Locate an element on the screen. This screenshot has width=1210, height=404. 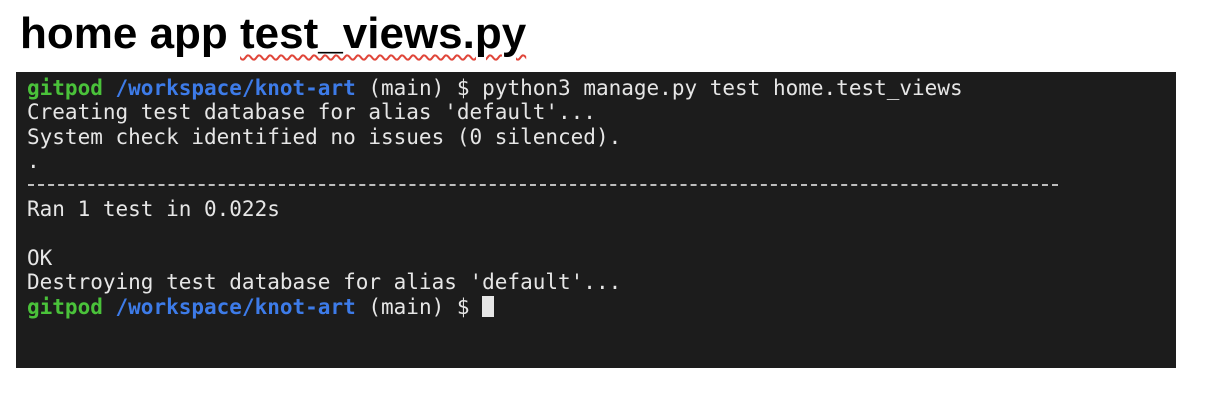
command-text: python3 manage.py test home.test_views is located at coordinates (722, 88).